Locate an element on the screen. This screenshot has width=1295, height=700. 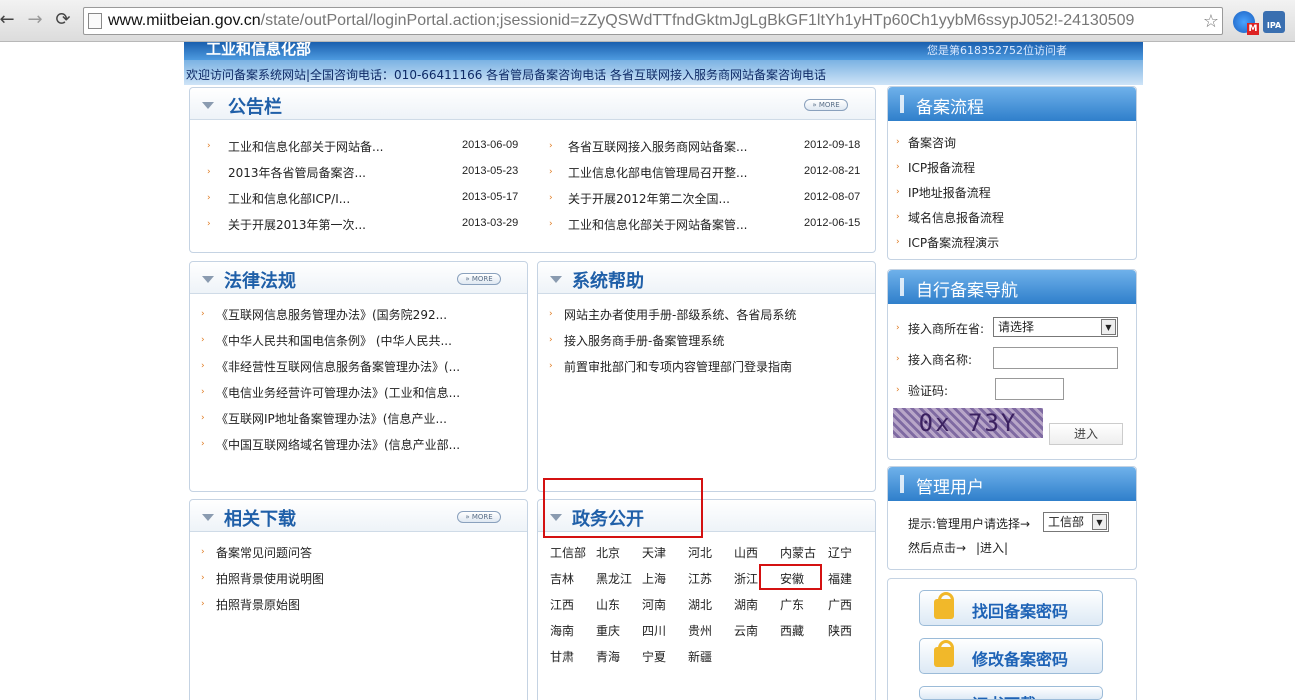
admin-select: 工信部 ▼ is located at coordinates (1076, 522).